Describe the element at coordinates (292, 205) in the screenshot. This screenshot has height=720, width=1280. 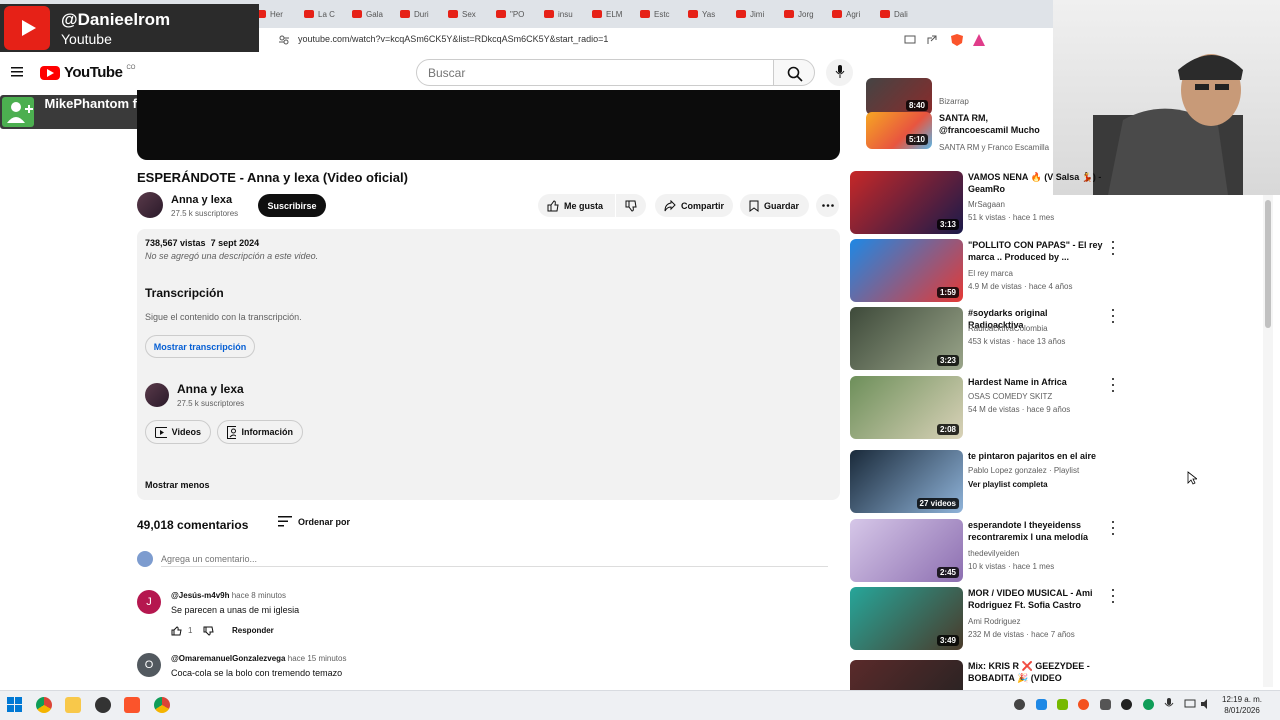
I see `subscribe-button: Suscribirse` at that location.